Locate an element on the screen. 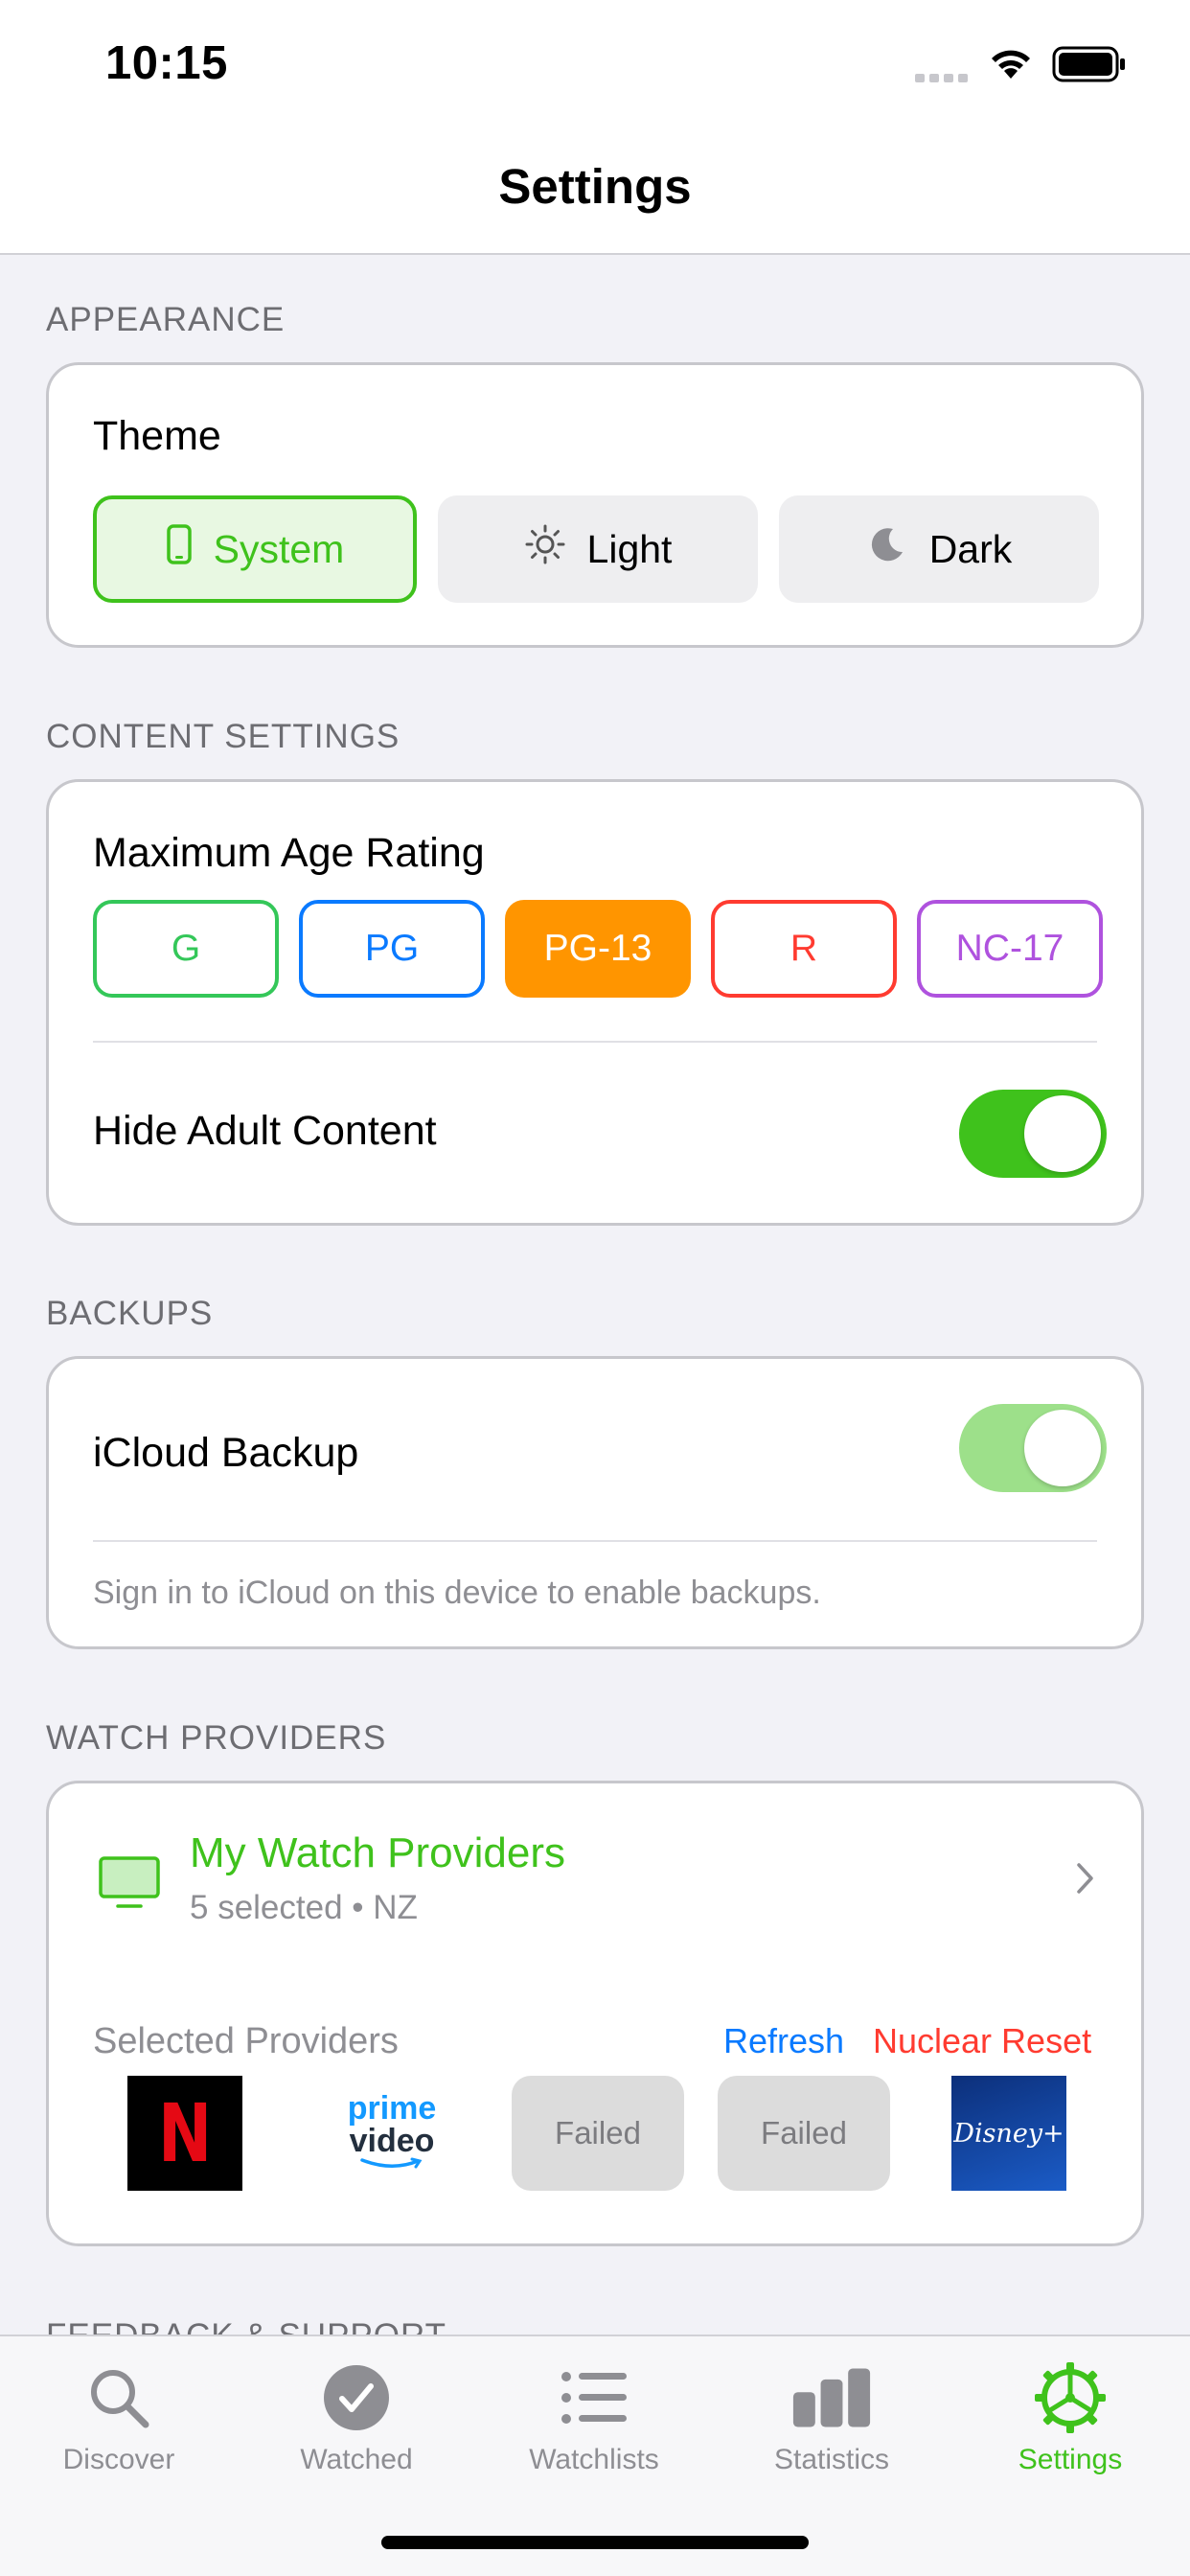  status-time: 10:15 is located at coordinates (167, 63).